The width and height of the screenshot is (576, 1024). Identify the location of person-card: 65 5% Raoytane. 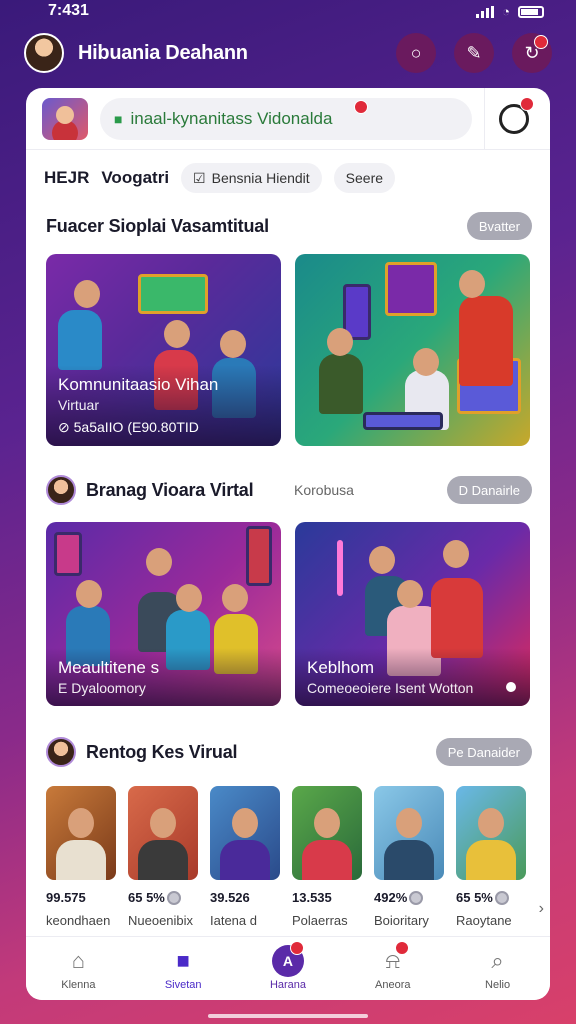
(491, 857).